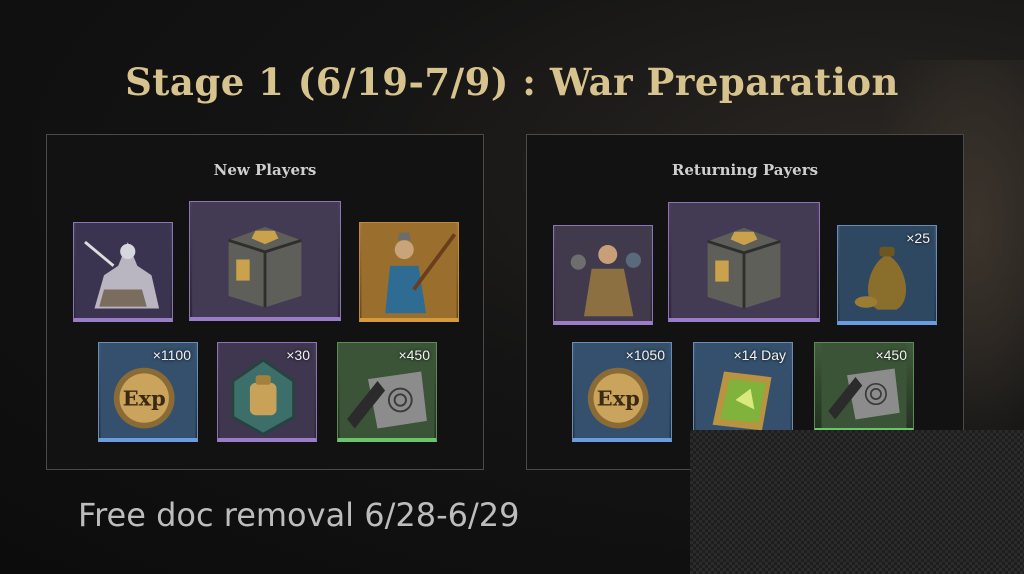  Describe the element at coordinates (299, 515) in the screenshot. I see `footer-note: Free doc removal 6/28-6/29` at that location.